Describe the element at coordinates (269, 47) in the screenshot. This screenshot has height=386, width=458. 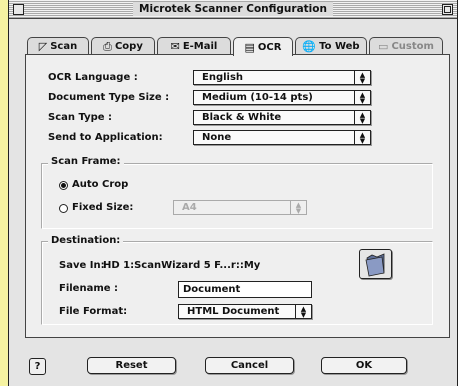
I see `tab-label: OCR` at that location.